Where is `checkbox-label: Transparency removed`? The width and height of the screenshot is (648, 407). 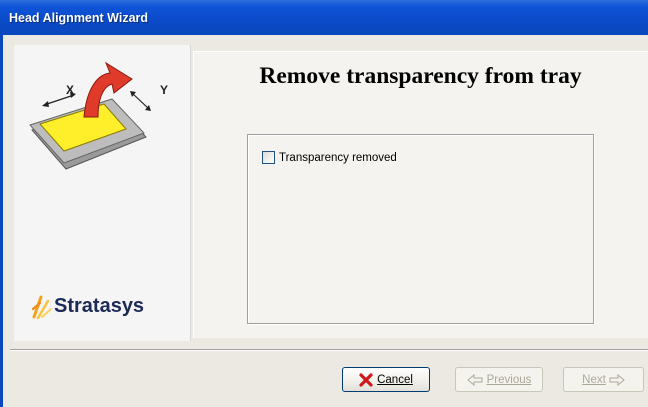
checkbox-label: Transparency removed is located at coordinates (338, 157).